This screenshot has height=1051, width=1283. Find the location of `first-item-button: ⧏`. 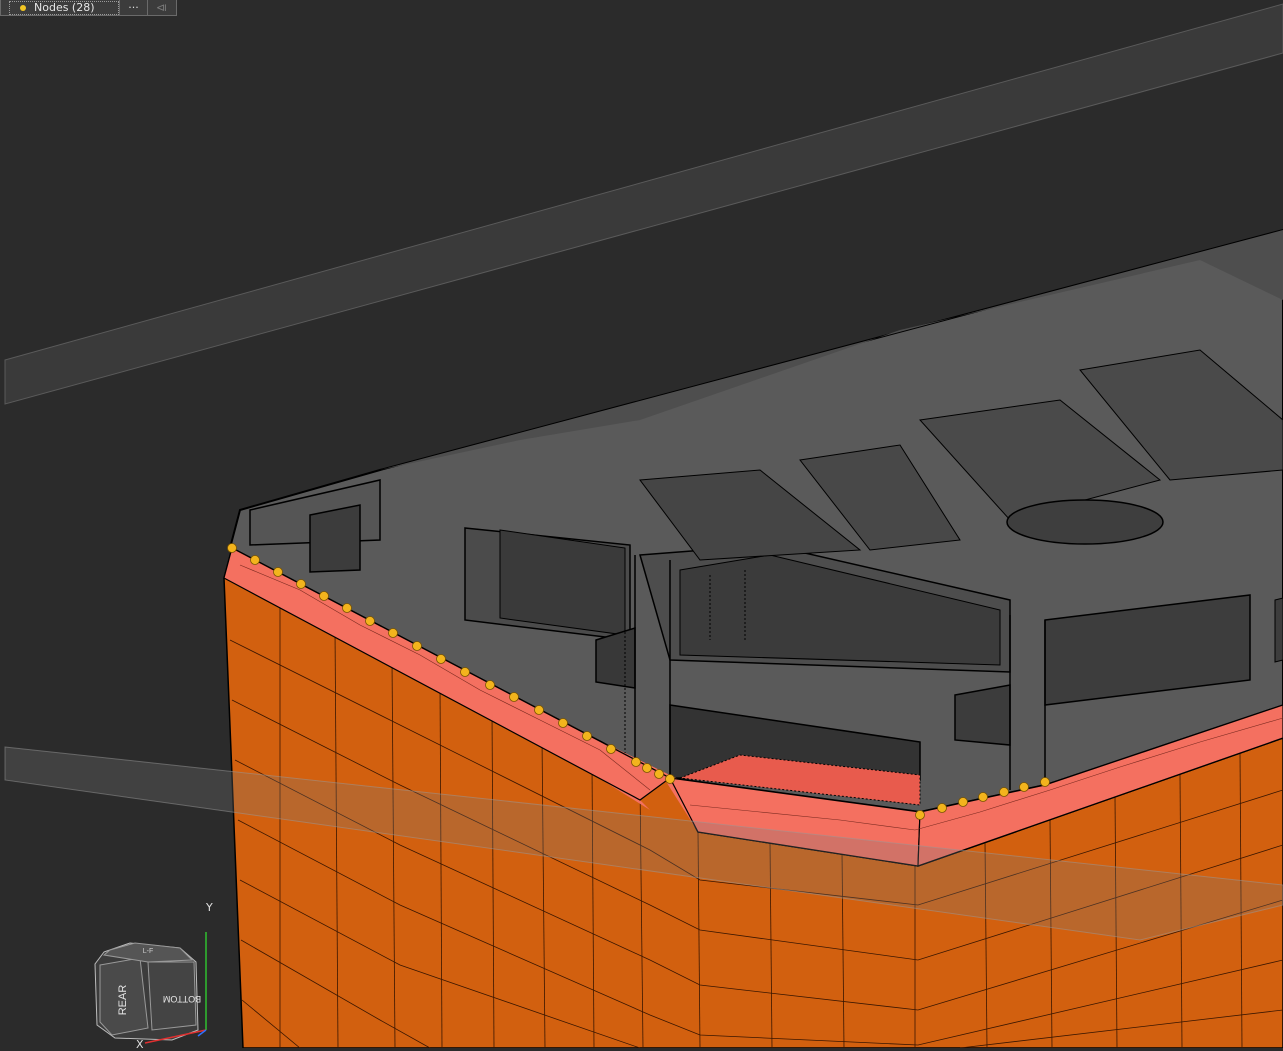

first-item-button: ⧏ is located at coordinates (161, 8).